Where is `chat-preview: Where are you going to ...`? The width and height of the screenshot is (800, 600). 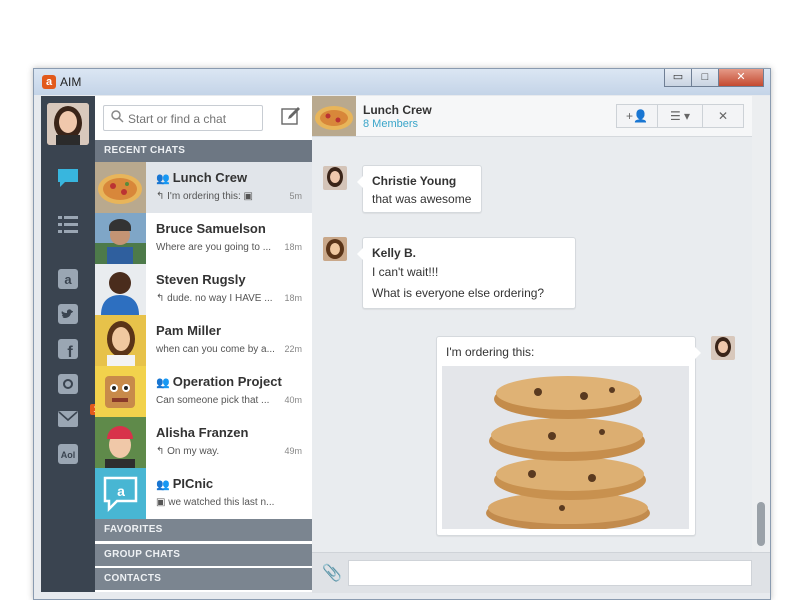
chat-preview: Where are you going to ... is located at coordinates (214, 247).